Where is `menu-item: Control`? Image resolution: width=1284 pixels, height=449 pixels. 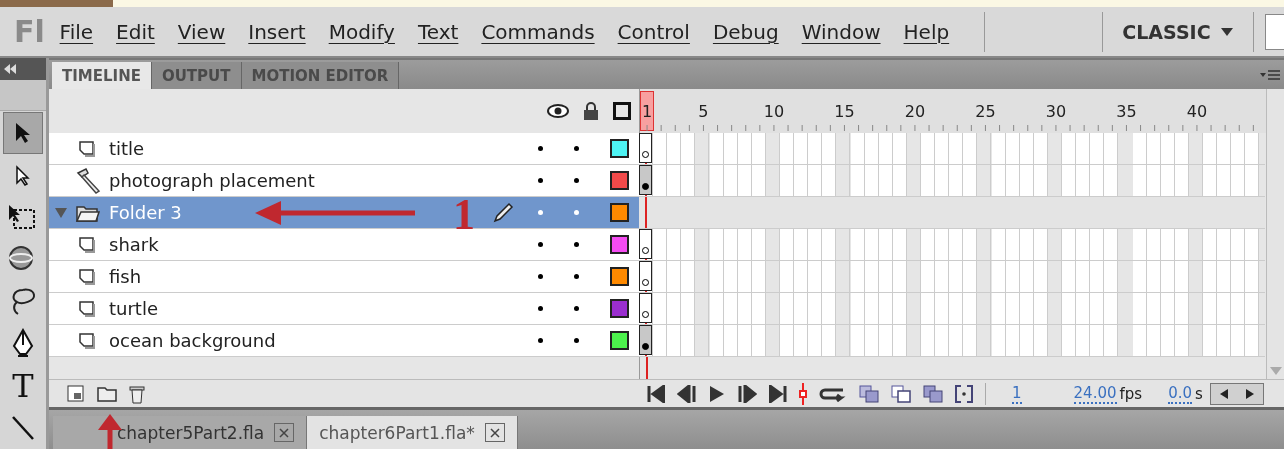
menu-item: Control is located at coordinates (653, 31).